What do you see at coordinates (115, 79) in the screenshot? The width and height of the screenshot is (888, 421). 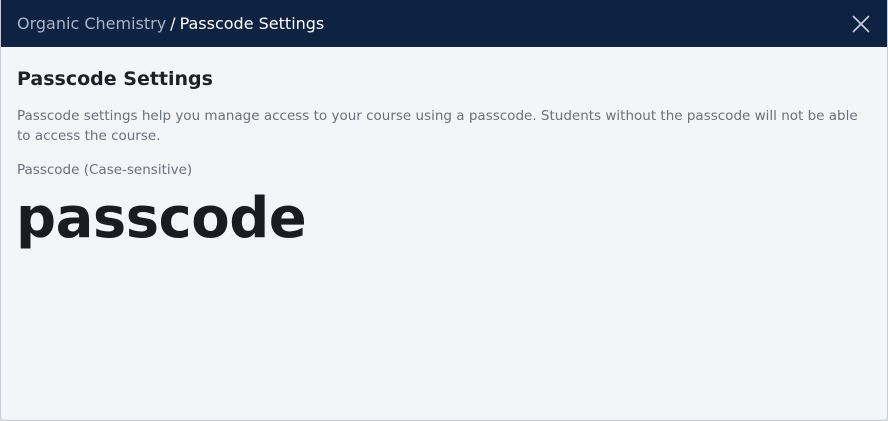 I see `page-title: Passcode Settings` at bounding box center [115, 79].